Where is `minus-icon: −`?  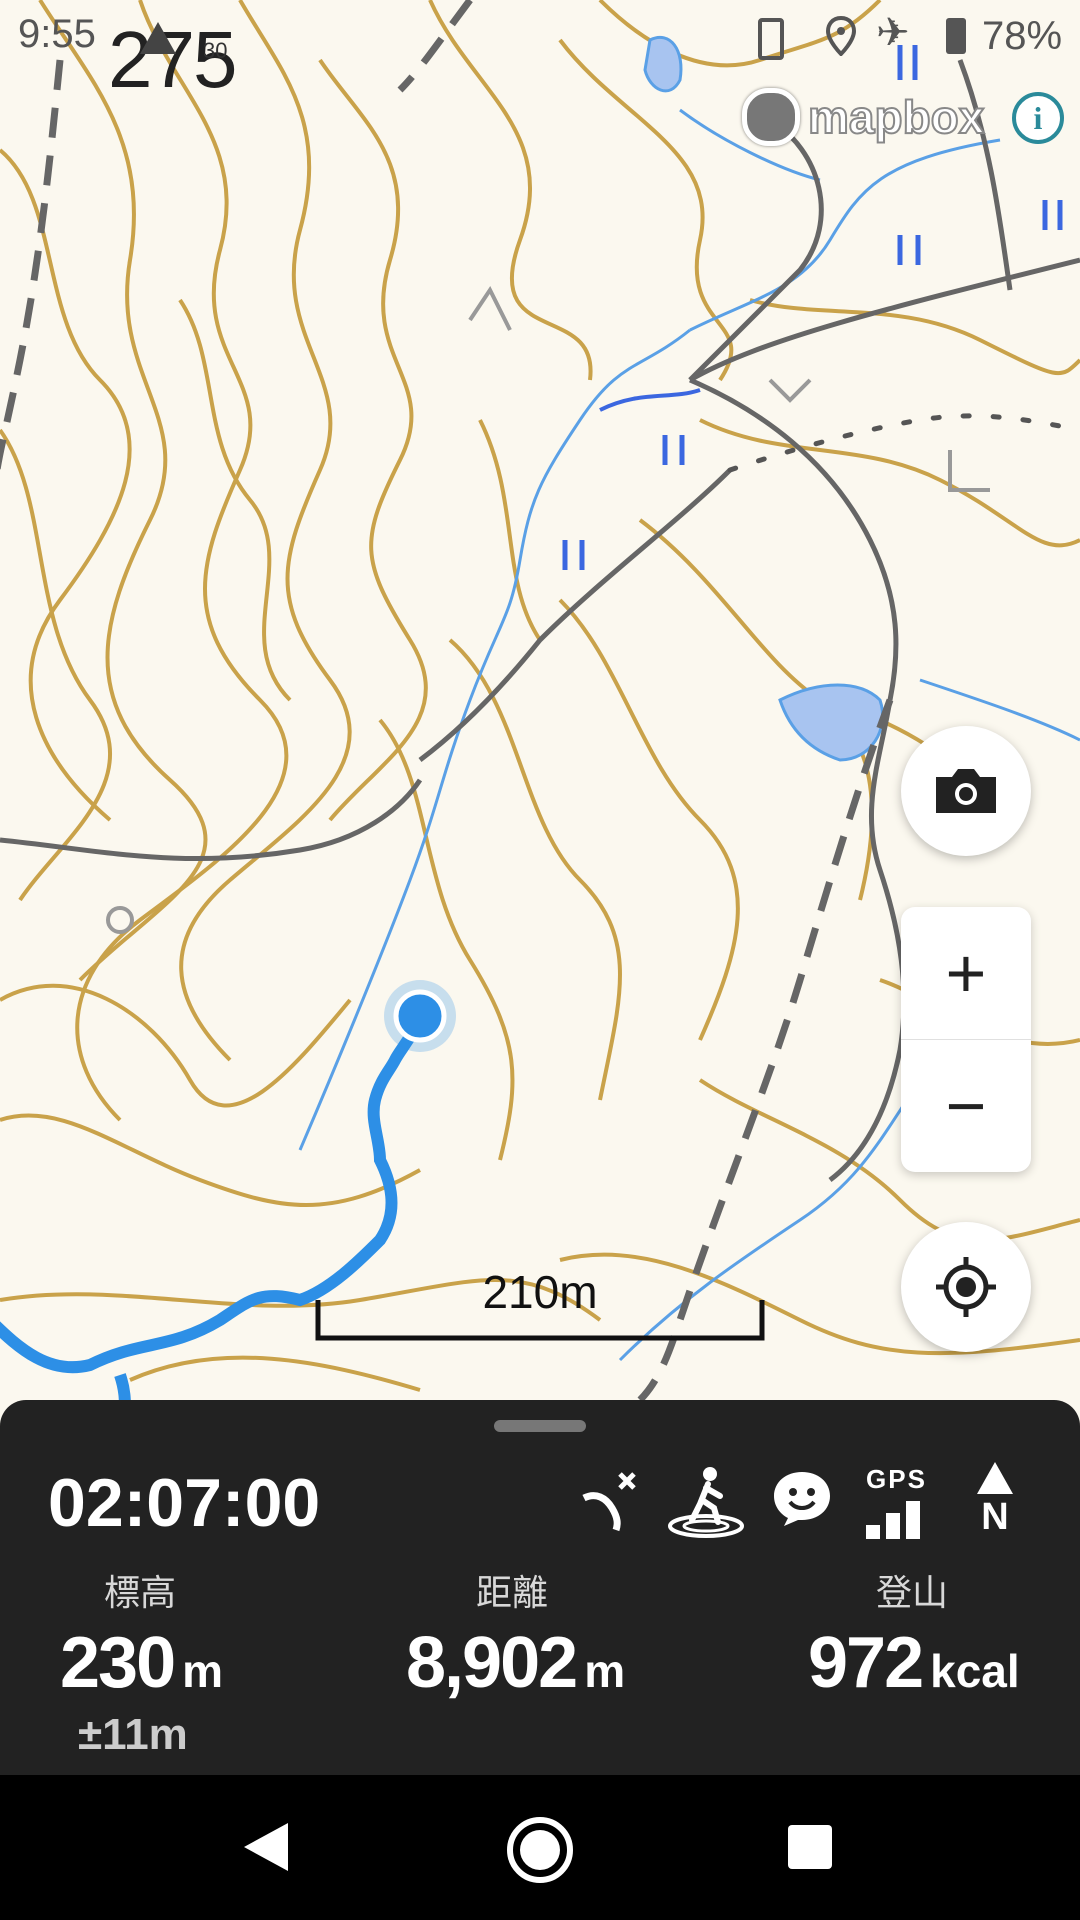
minus-icon: − is located at coordinates (966, 1106).